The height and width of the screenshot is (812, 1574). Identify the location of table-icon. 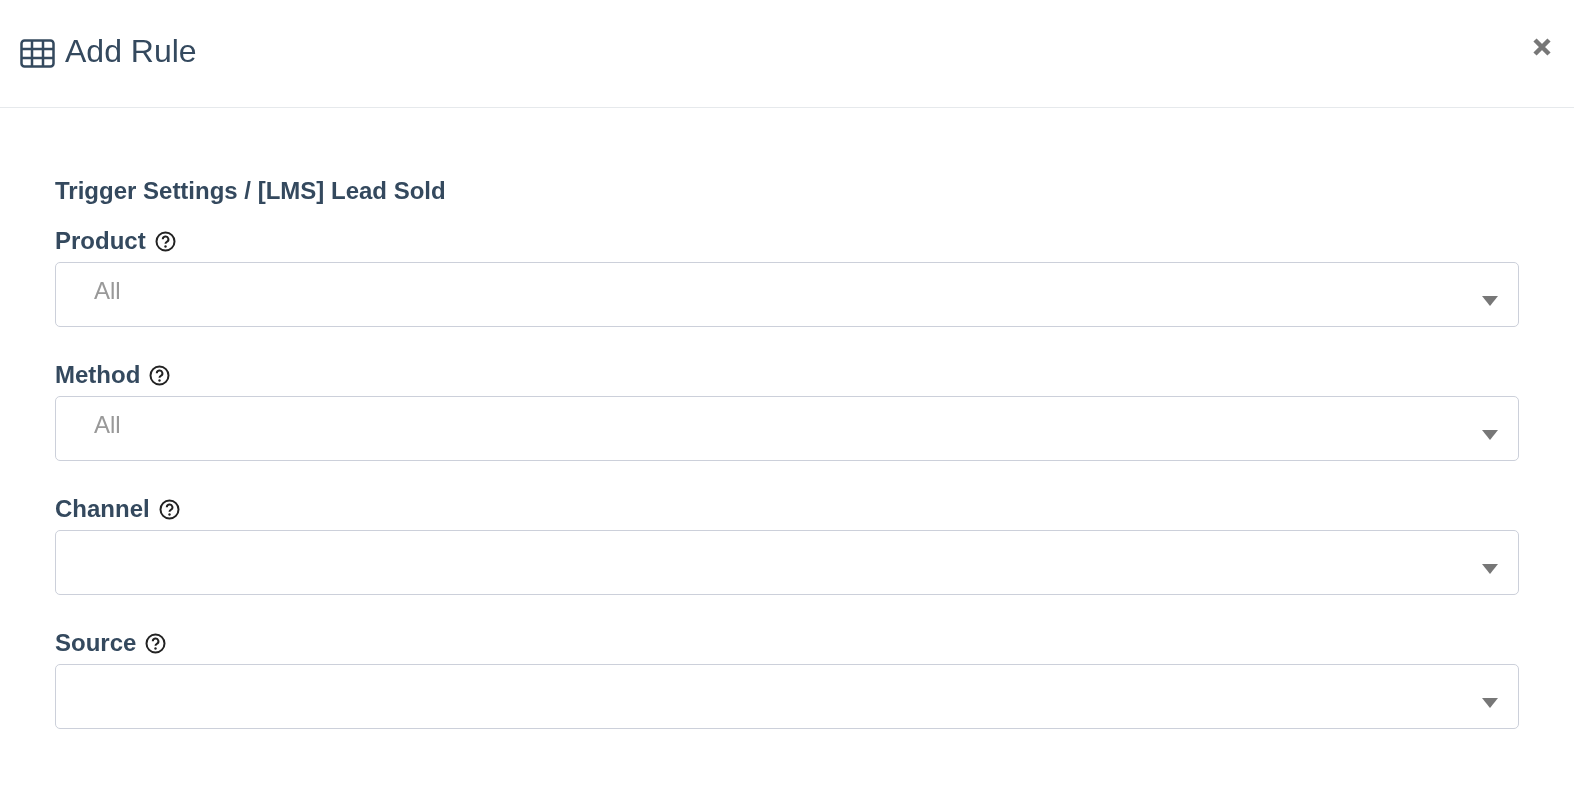
(37, 53).